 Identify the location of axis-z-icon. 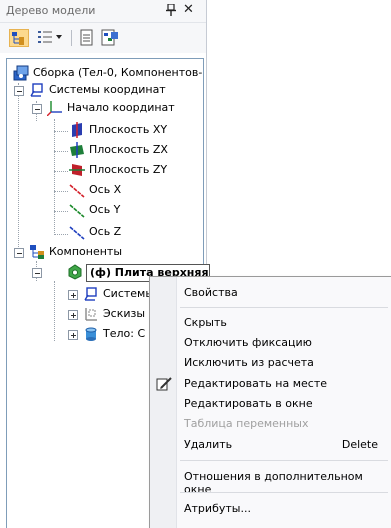
(77, 233).